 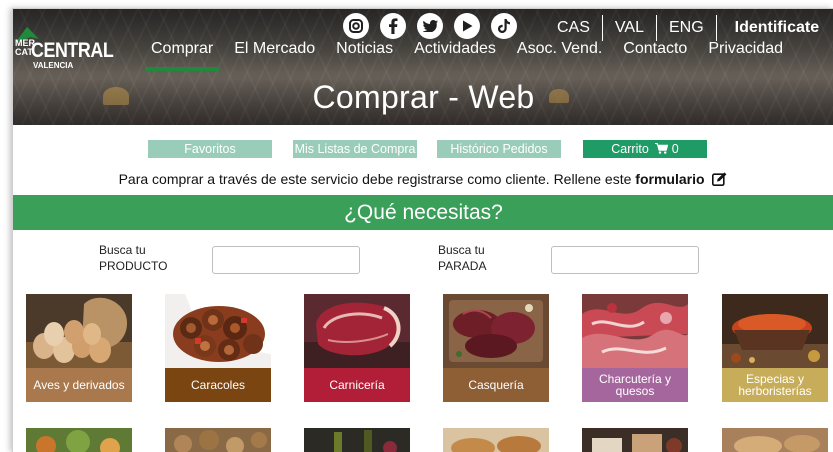 What do you see at coordinates (745, 52) in the screenshot?
I see `nav-privacidad: Privacidad` at bounding box center [745, 52].